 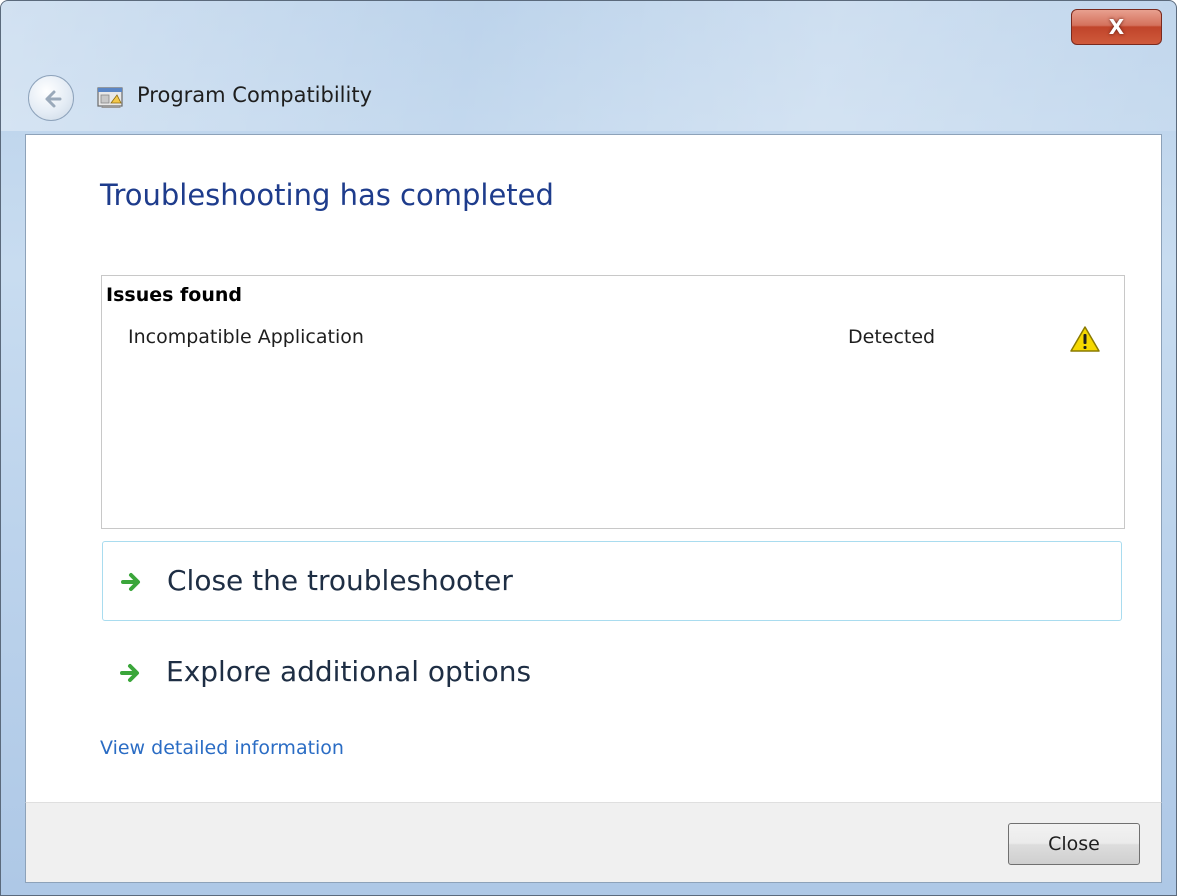 What do you see at coordinates (1074, 844) in the screenshot?
I see `close-button: Close` at bounding box center [1074, 844].